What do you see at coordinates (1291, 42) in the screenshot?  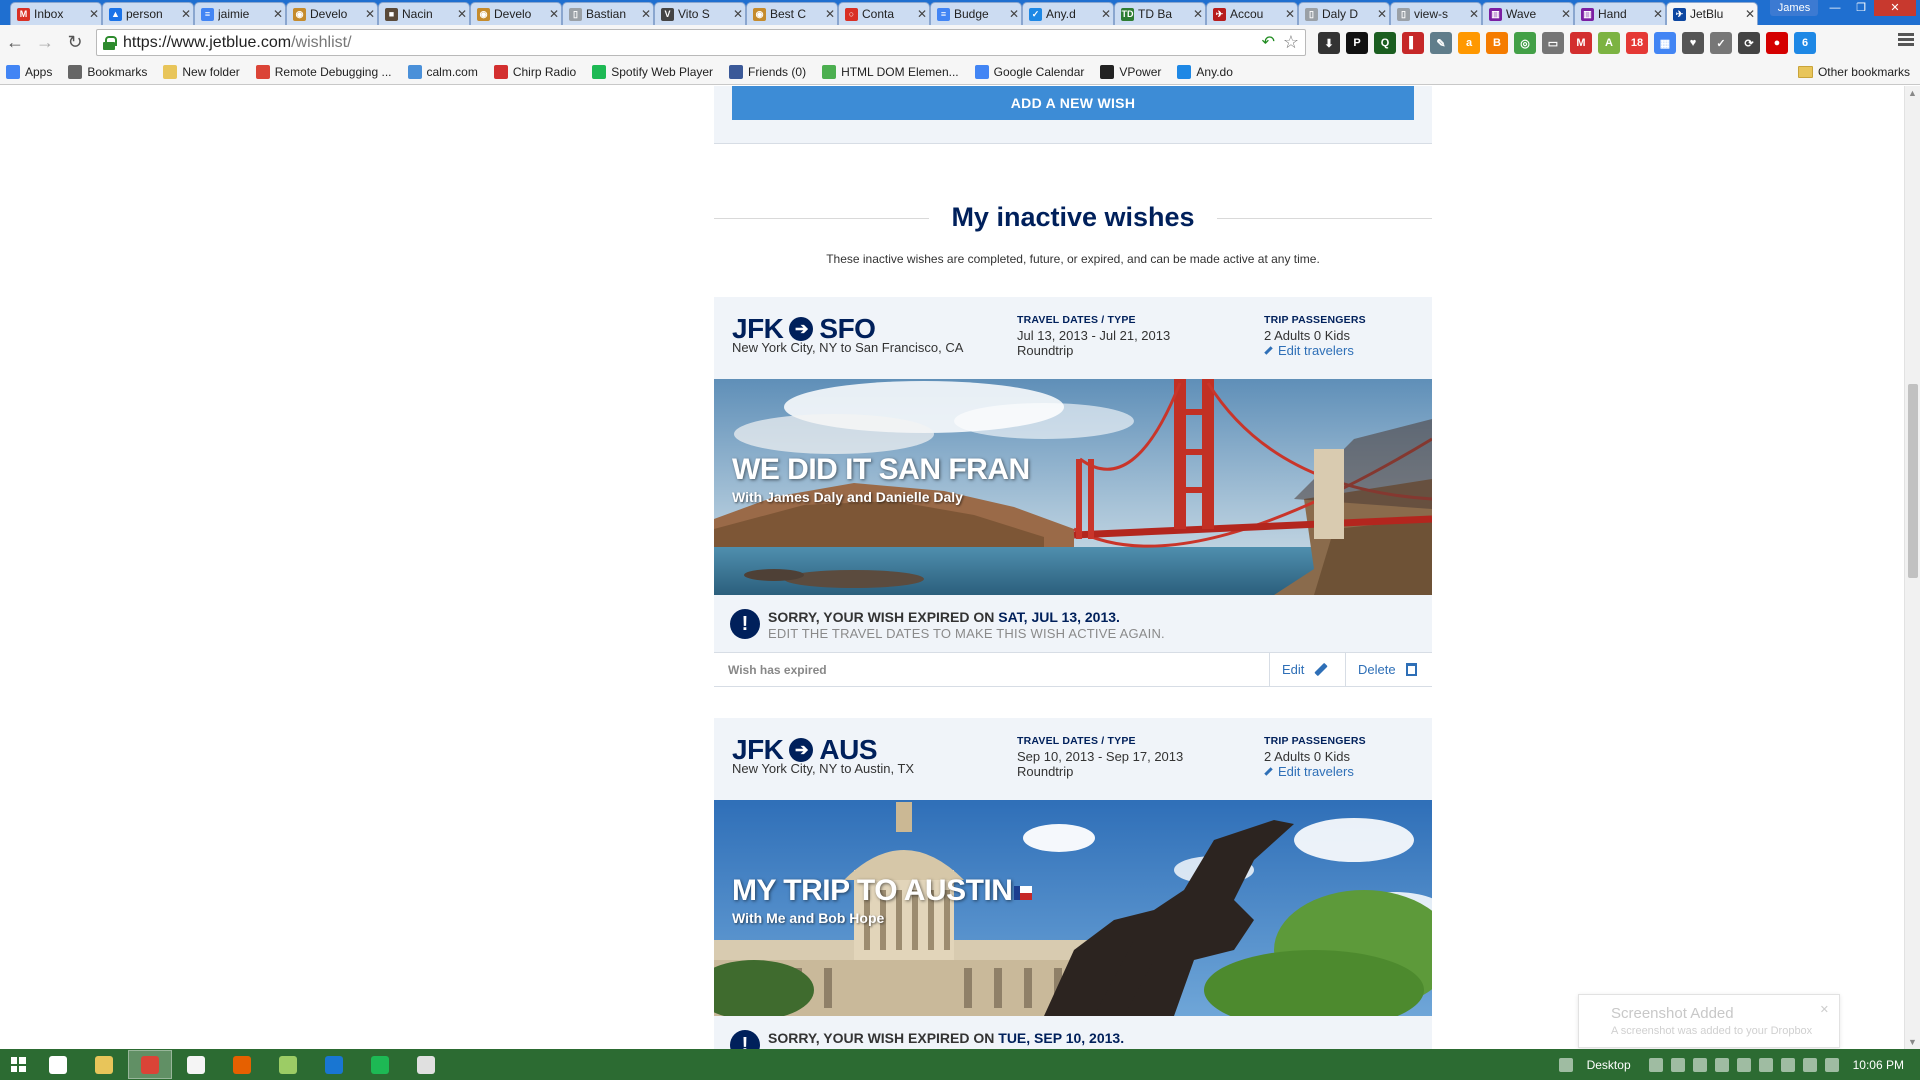 I see `bookmark-star-icon: ☆` at bounding box center [1291, 42].